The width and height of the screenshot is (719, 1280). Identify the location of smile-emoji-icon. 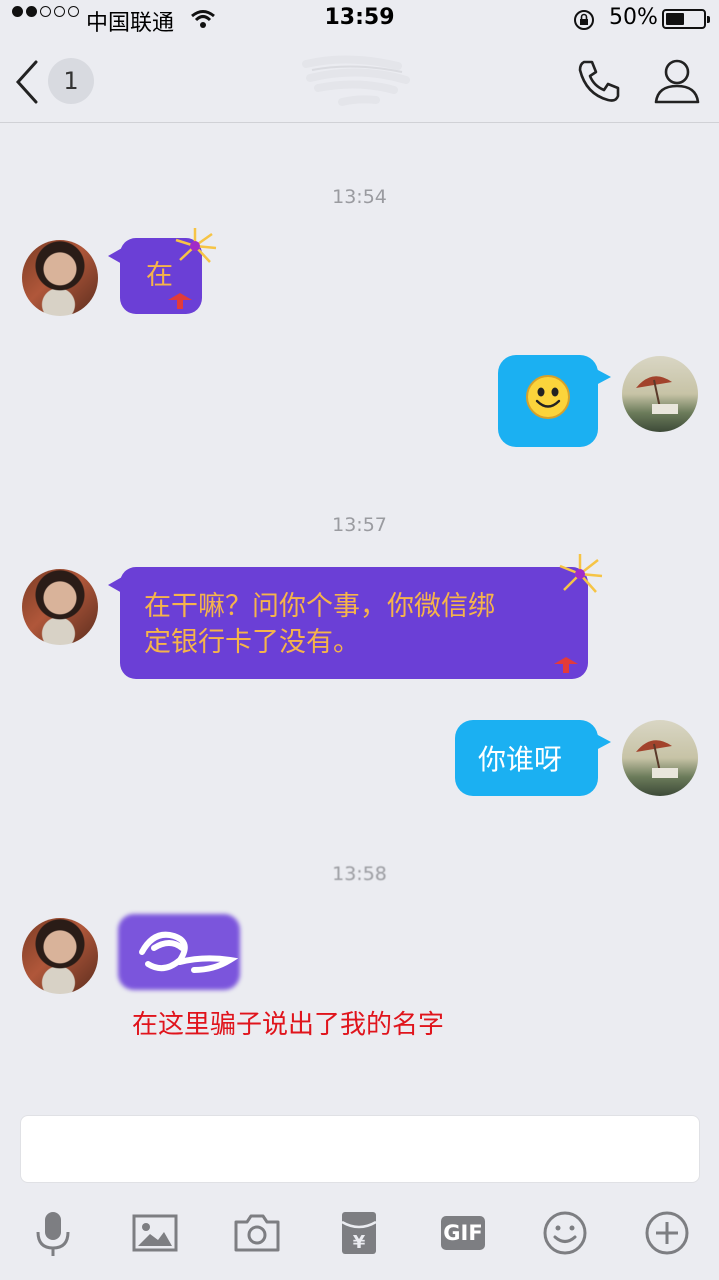
(548, 397).